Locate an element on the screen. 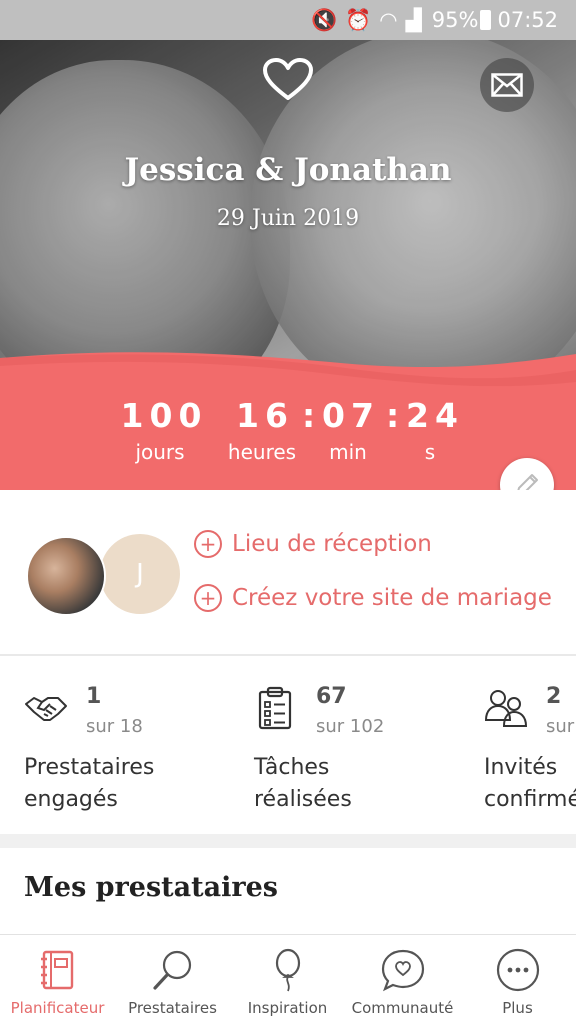  nav-label: Prestataires is located at coordinates (172, 1008).